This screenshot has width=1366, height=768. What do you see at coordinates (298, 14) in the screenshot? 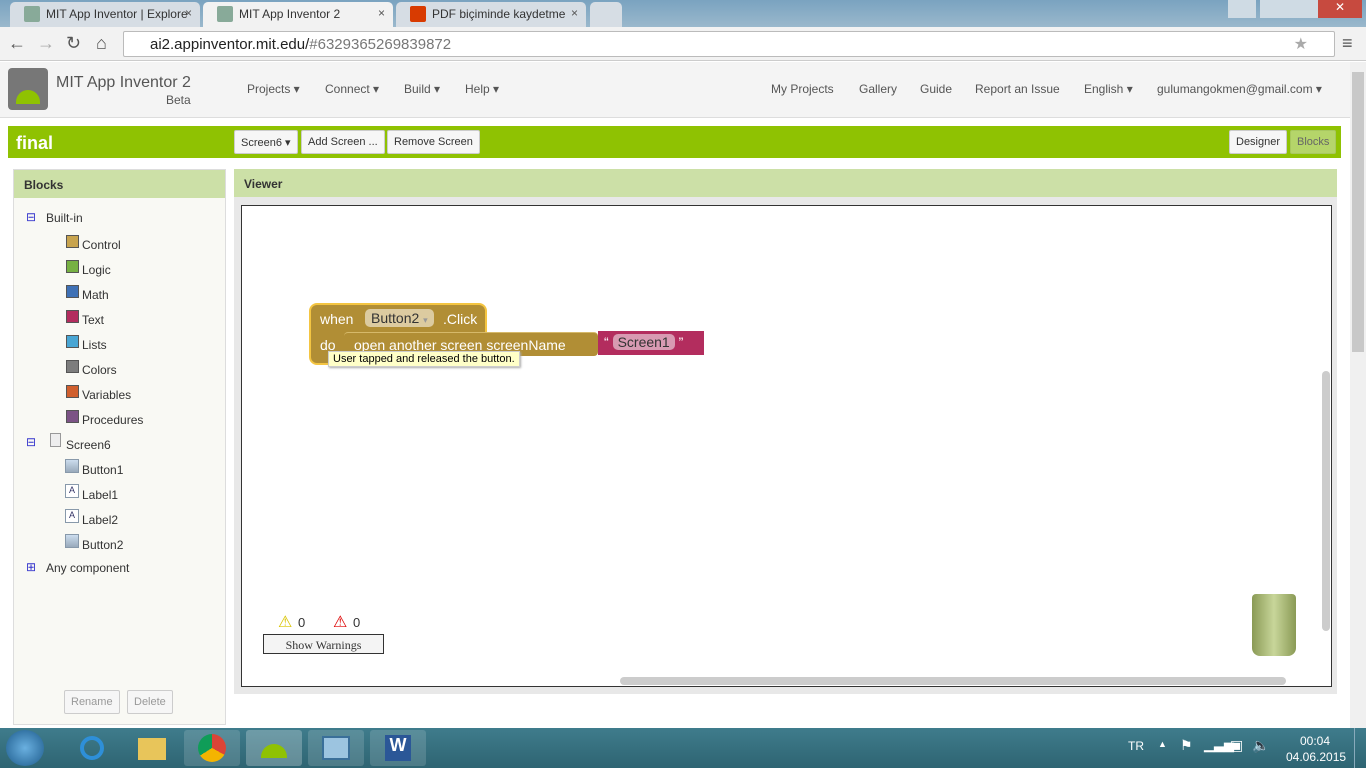
I see `tab-app-inventor: MIT App Inventor 2 ×` at bounding box center [298, 14].